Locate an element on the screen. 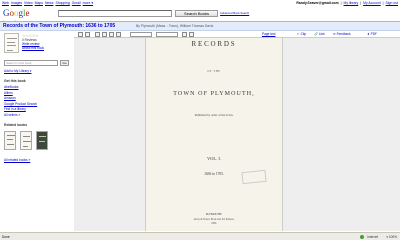  google-books-logo: Google books is located at coordinates (25, 18).